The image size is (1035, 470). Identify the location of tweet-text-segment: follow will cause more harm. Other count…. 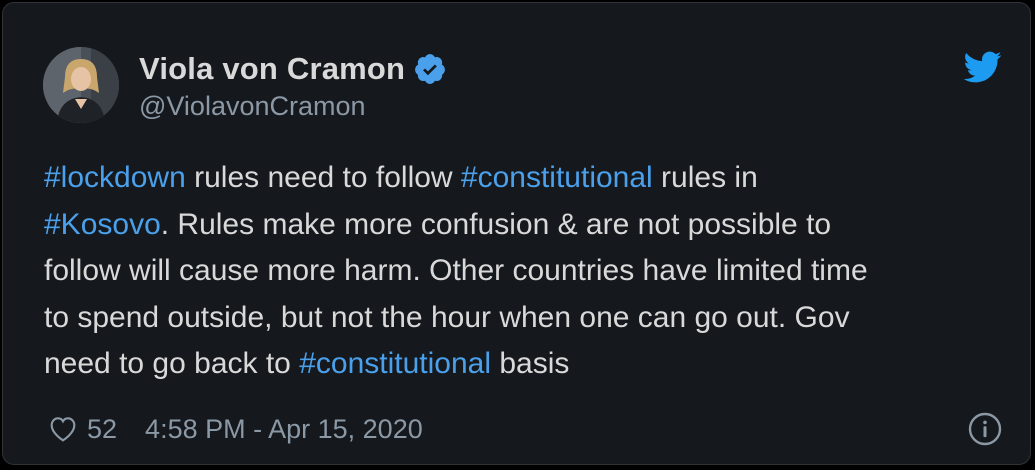
(456, 270).